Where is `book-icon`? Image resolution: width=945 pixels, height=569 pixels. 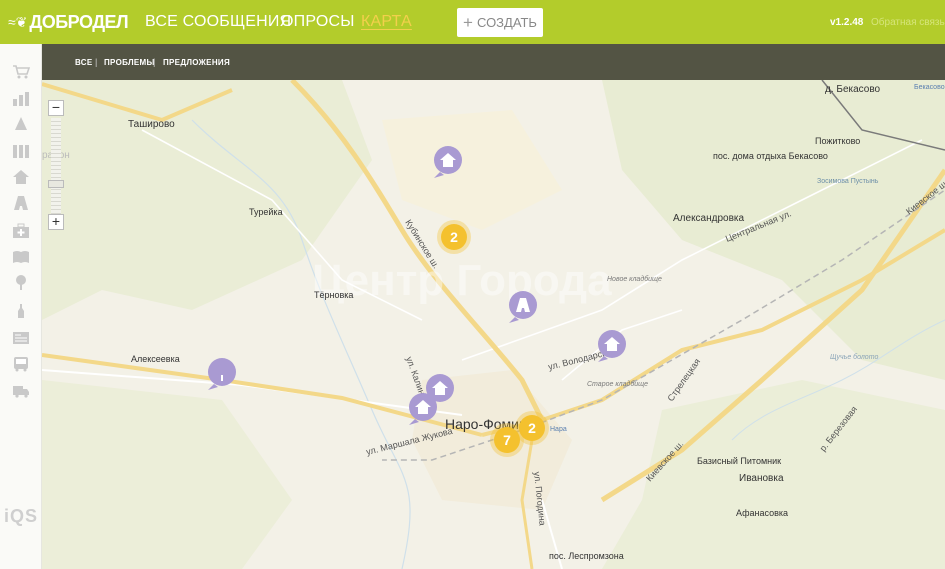 book-icon is located at coordinates (21, 258).